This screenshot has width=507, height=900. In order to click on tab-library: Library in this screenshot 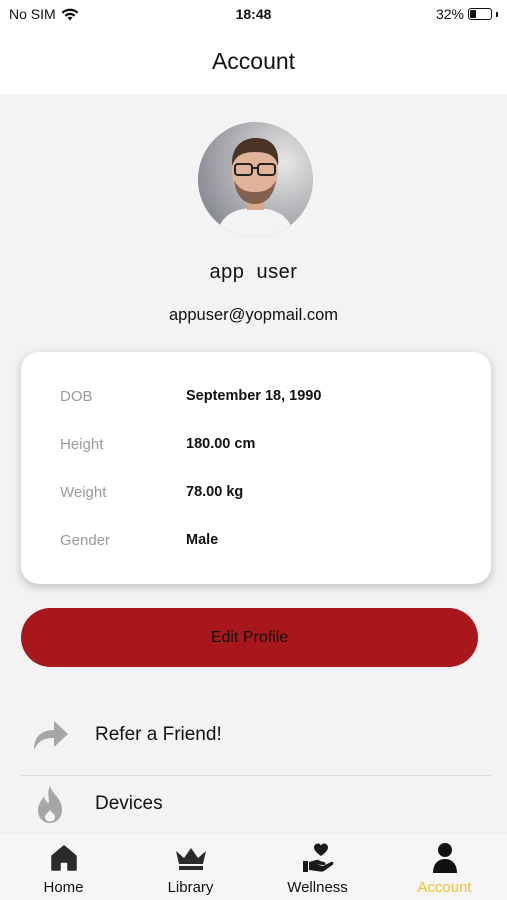, I will do `click(190, 867)`.